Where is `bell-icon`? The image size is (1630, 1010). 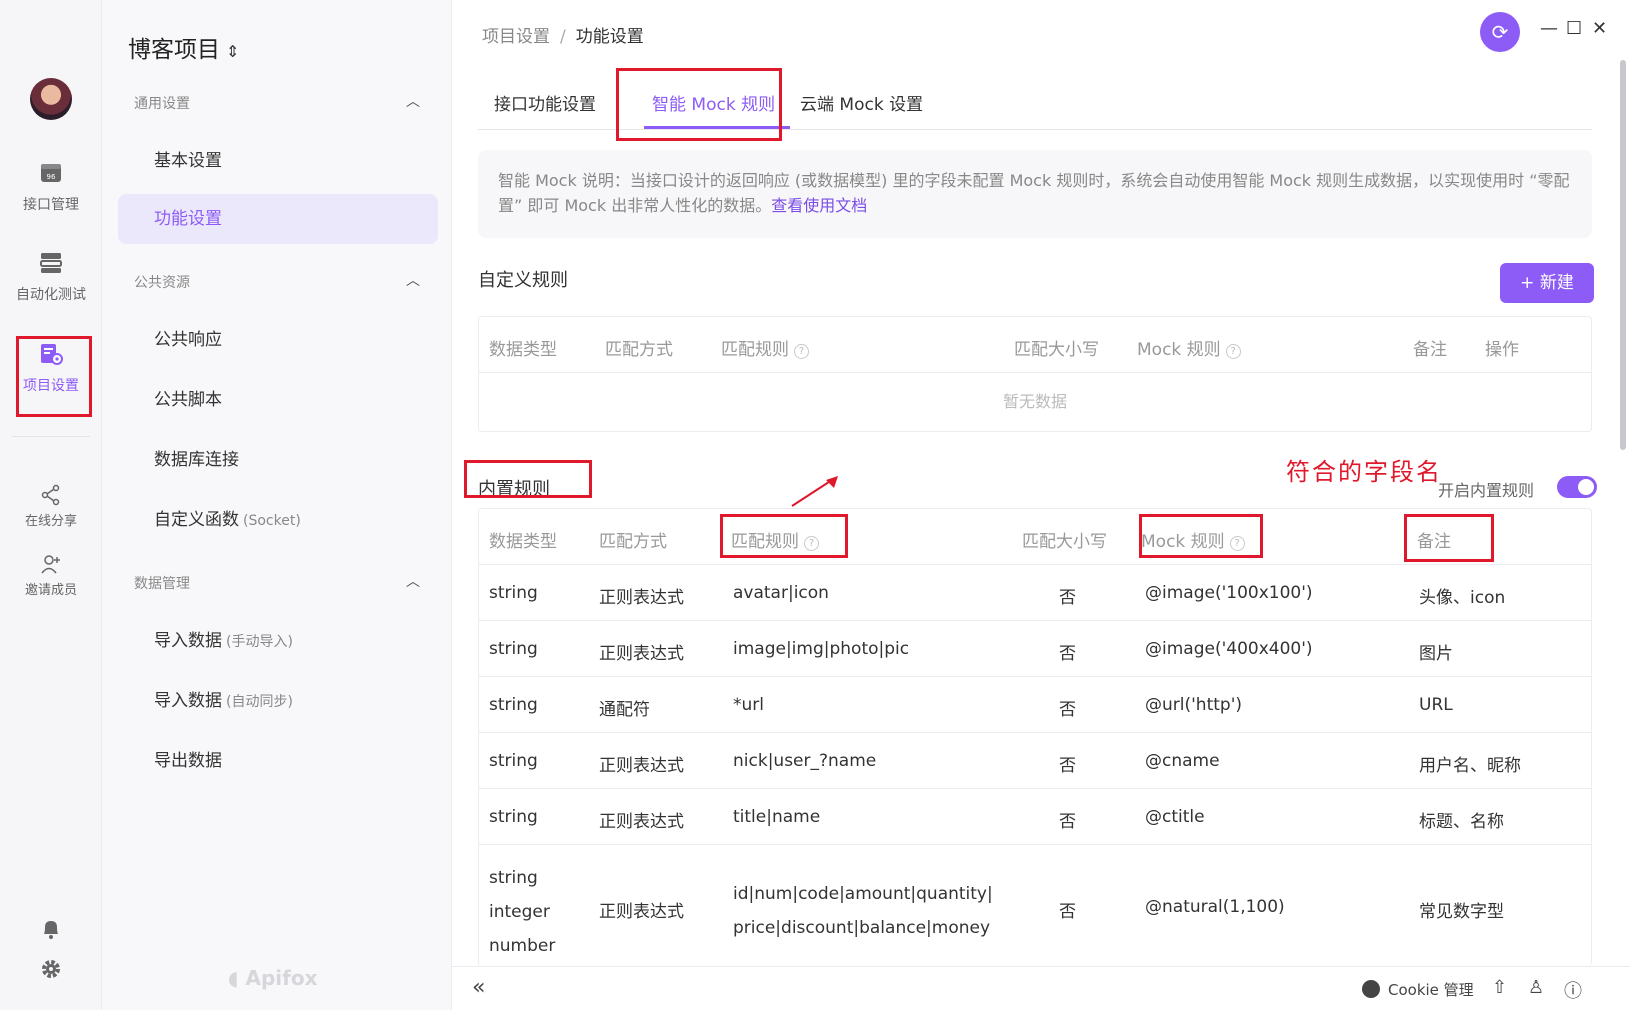
bell-icon is located at coordinates (51, 929).